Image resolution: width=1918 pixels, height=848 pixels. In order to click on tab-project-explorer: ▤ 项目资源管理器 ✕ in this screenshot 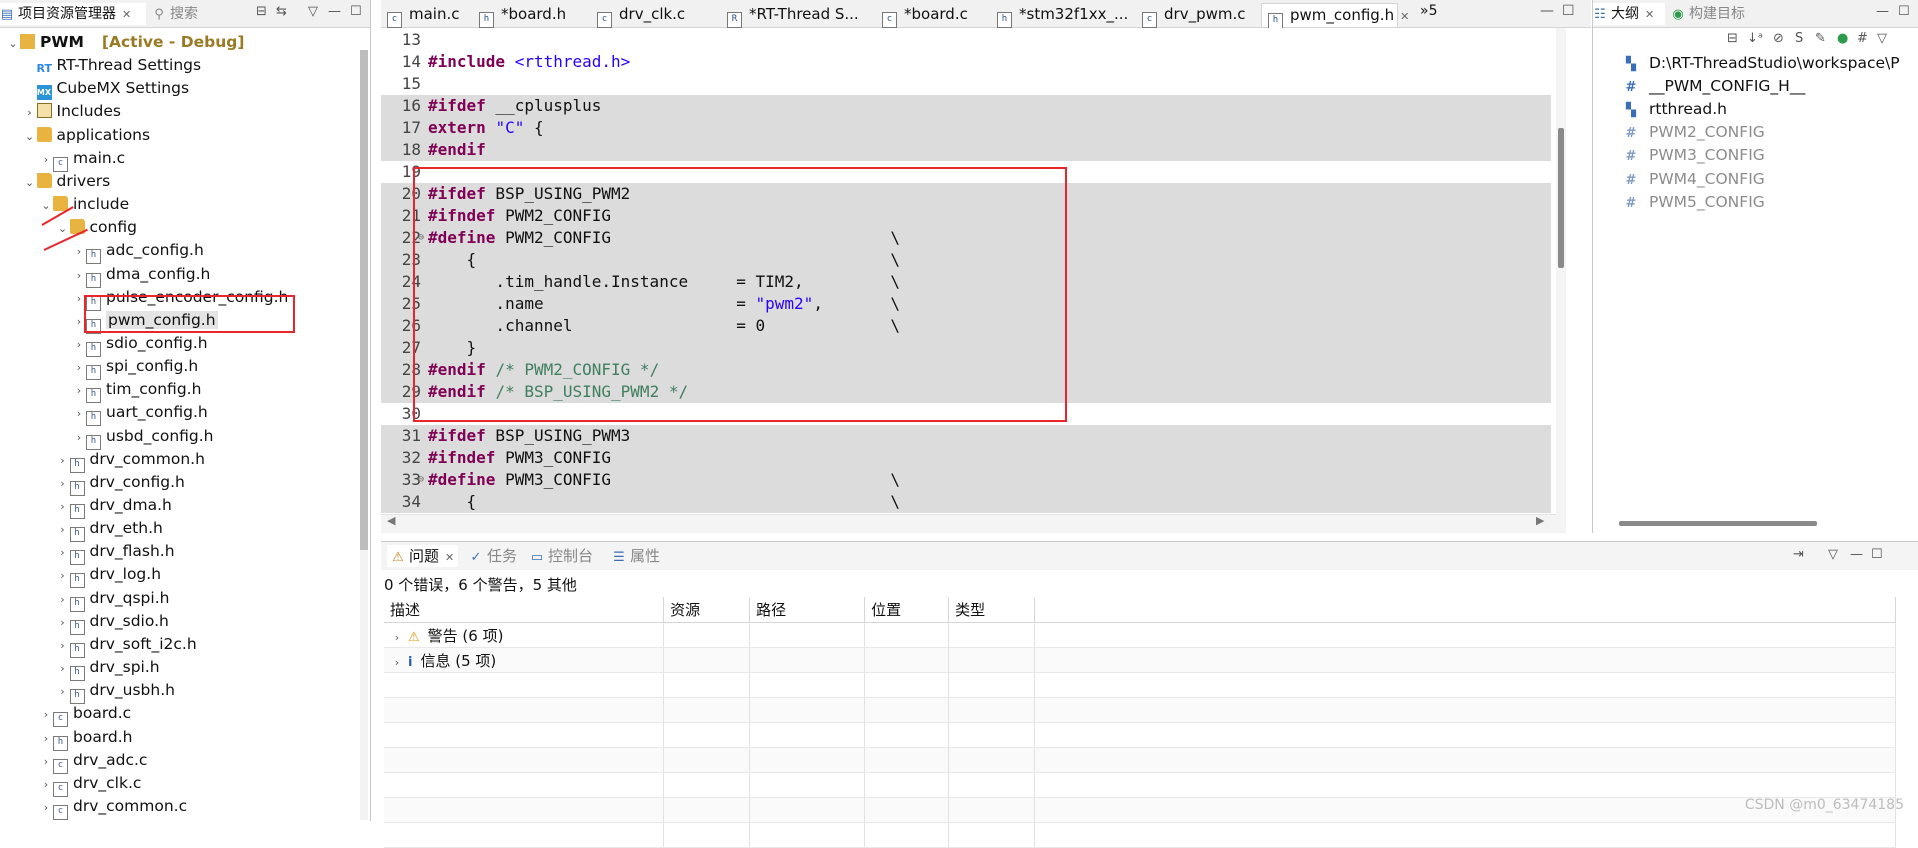, I will do `click(73, 14)`.